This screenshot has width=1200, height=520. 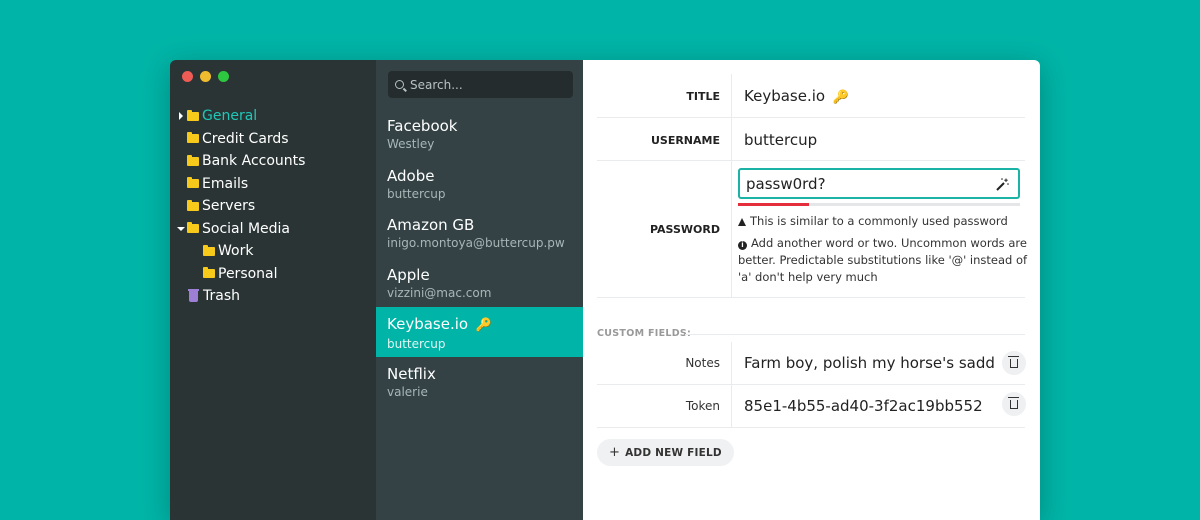 I want to click on list-item: Adobe buttercup, so click(x=479, y=184).